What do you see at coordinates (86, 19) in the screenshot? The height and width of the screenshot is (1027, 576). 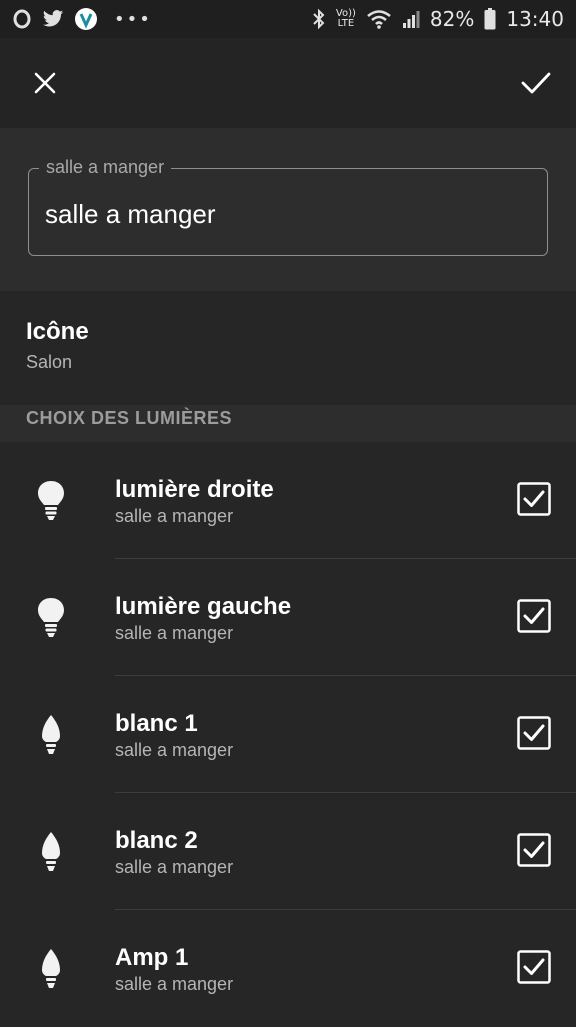 I see `vivino-icon` at bounding box center [86, 19].